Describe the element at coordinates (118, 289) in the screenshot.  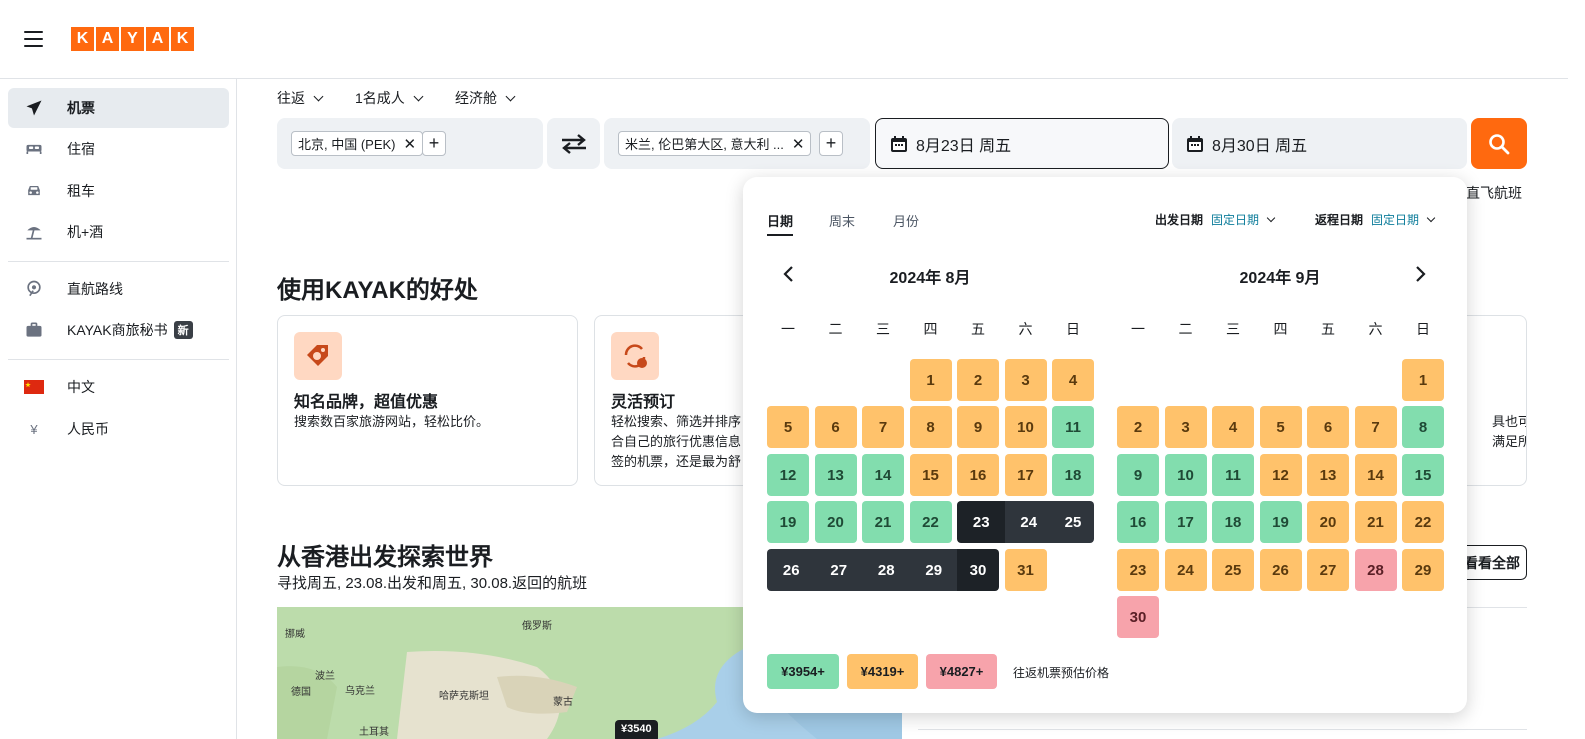
I see `sidebar-item-direct-routes: 直航路线` at that location.